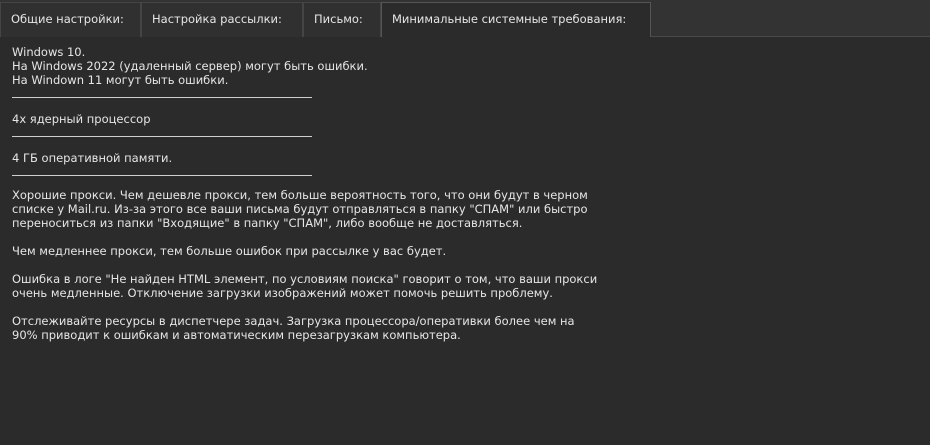  What do you see at coordinates (120, 80) in the screenshot?
I see `os-line: На Windown 11 могут быть ошибки.` at bounding box center [120, 80].